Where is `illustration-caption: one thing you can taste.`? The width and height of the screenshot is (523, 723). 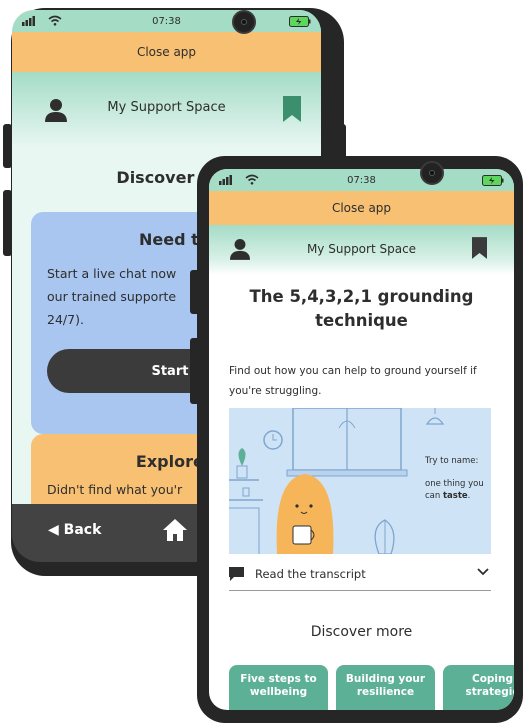 illustration-caption: one thing you can taste. is located at coordinates (454, 490).